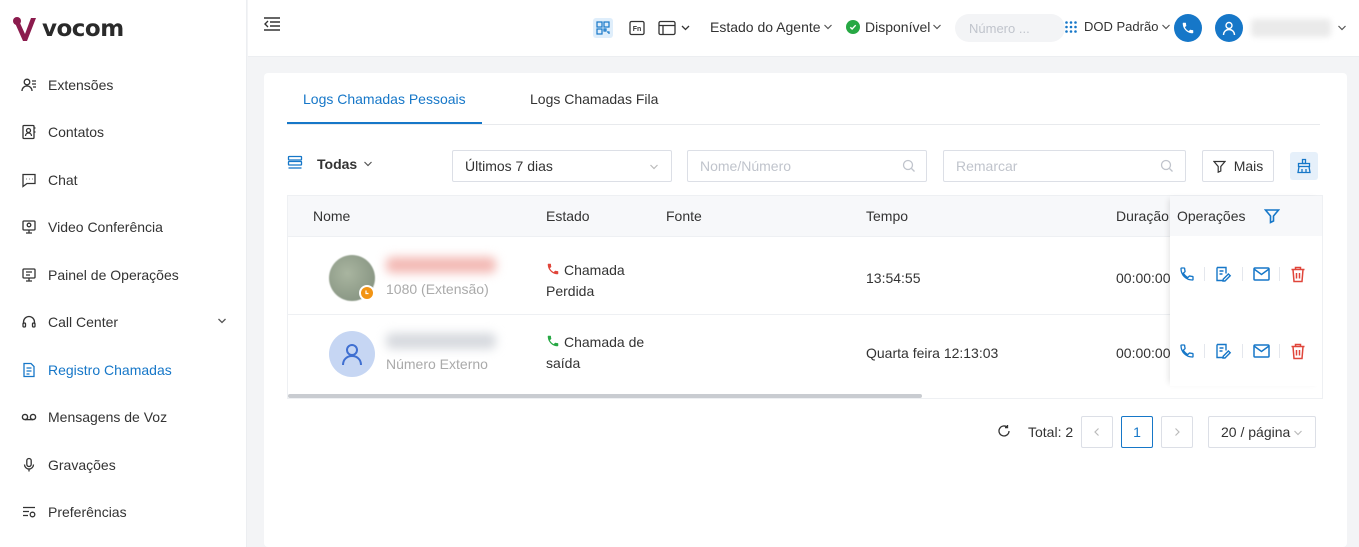 This screenshot has height=547, width=1359. I want to click on qr-code-icon, so click(603, 28).